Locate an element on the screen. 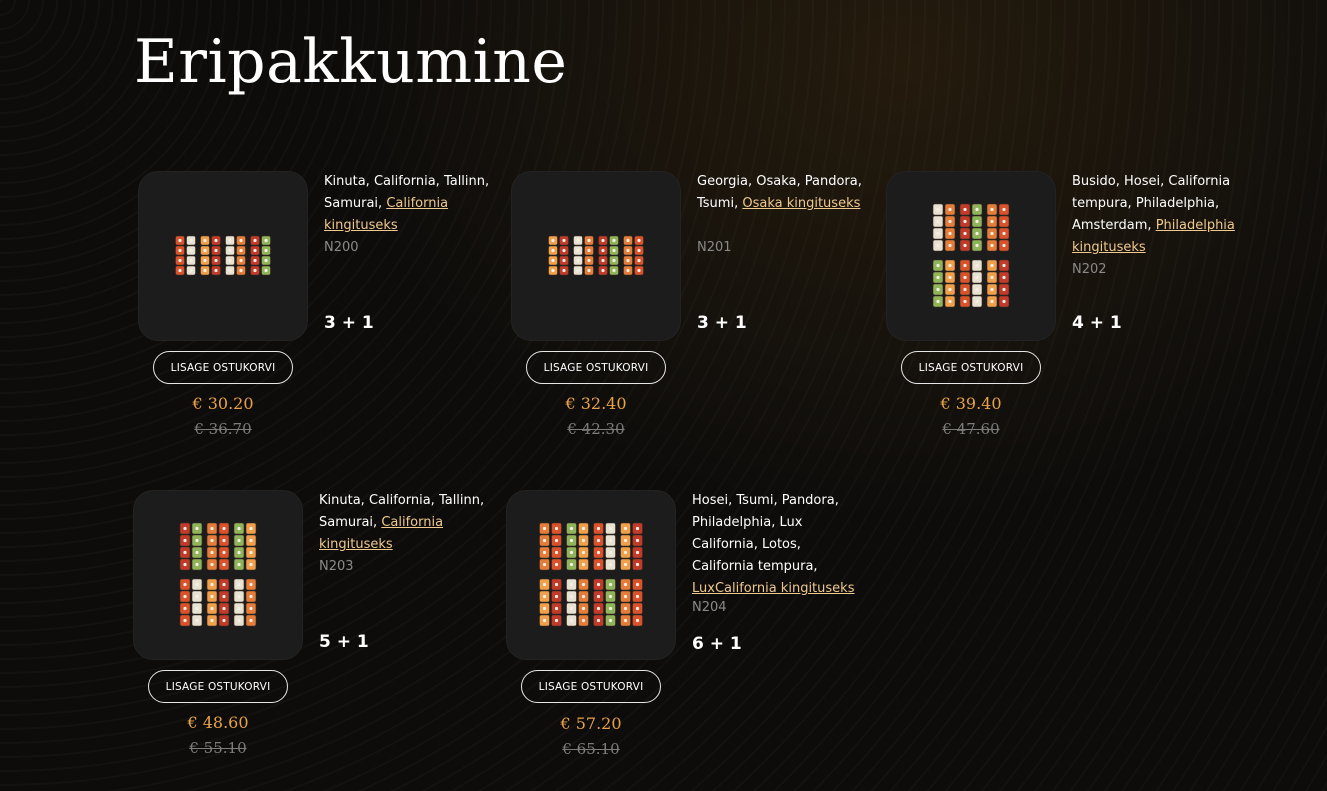 The width and height of the screenshot is (1327, 791). product-code: N201 is located at coordinates (714, 247).